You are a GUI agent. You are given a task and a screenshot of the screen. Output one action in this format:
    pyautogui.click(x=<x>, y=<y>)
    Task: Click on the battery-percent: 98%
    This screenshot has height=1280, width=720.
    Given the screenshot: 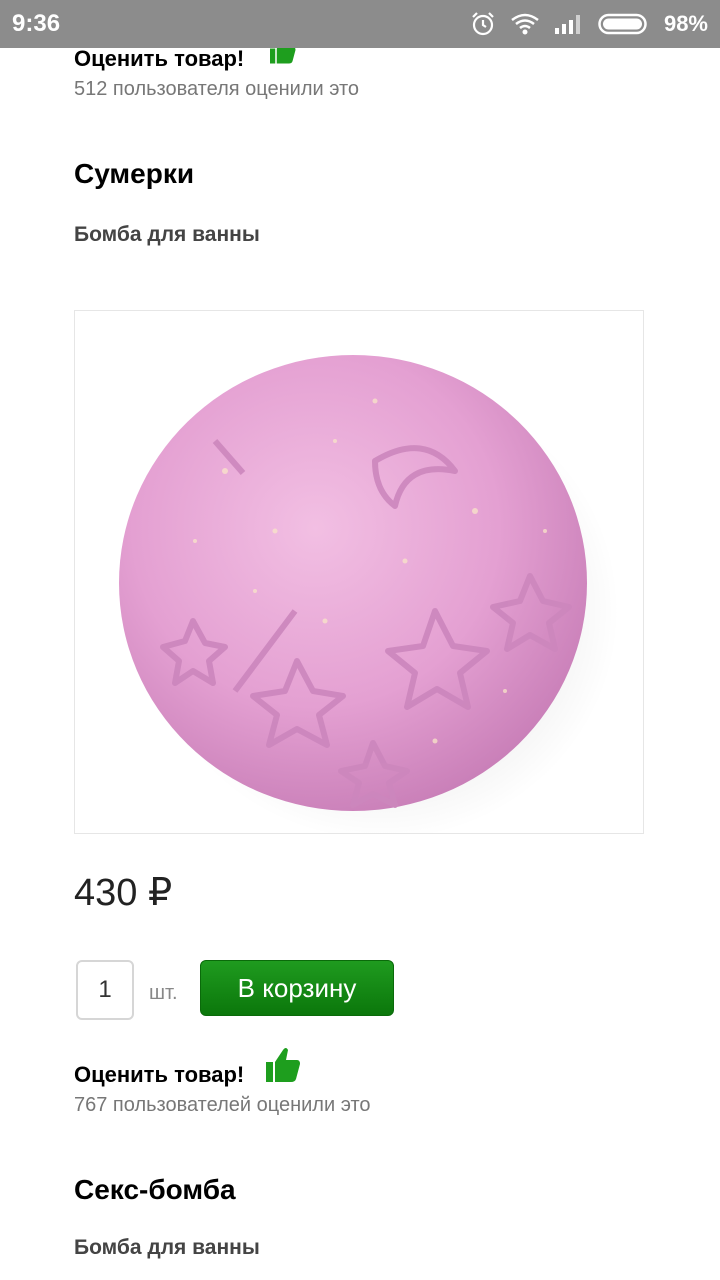 What is the action you would take?
    pyautogui.click(x=685, y=23)
    